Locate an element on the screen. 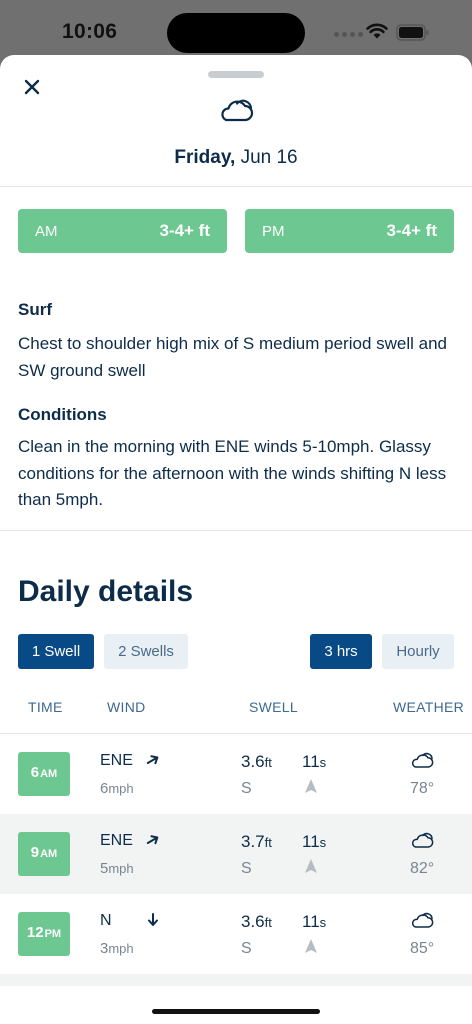  three-hrs-button: 3 hrs is located at coordinates (341, 651).